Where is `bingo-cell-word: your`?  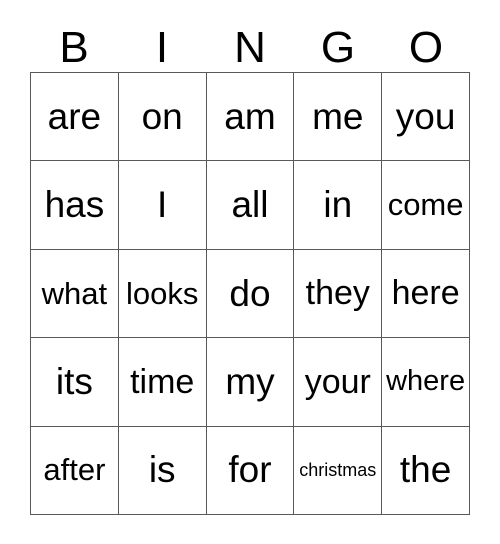
bingo-cell-word: your is located at coordinates (337, 381).